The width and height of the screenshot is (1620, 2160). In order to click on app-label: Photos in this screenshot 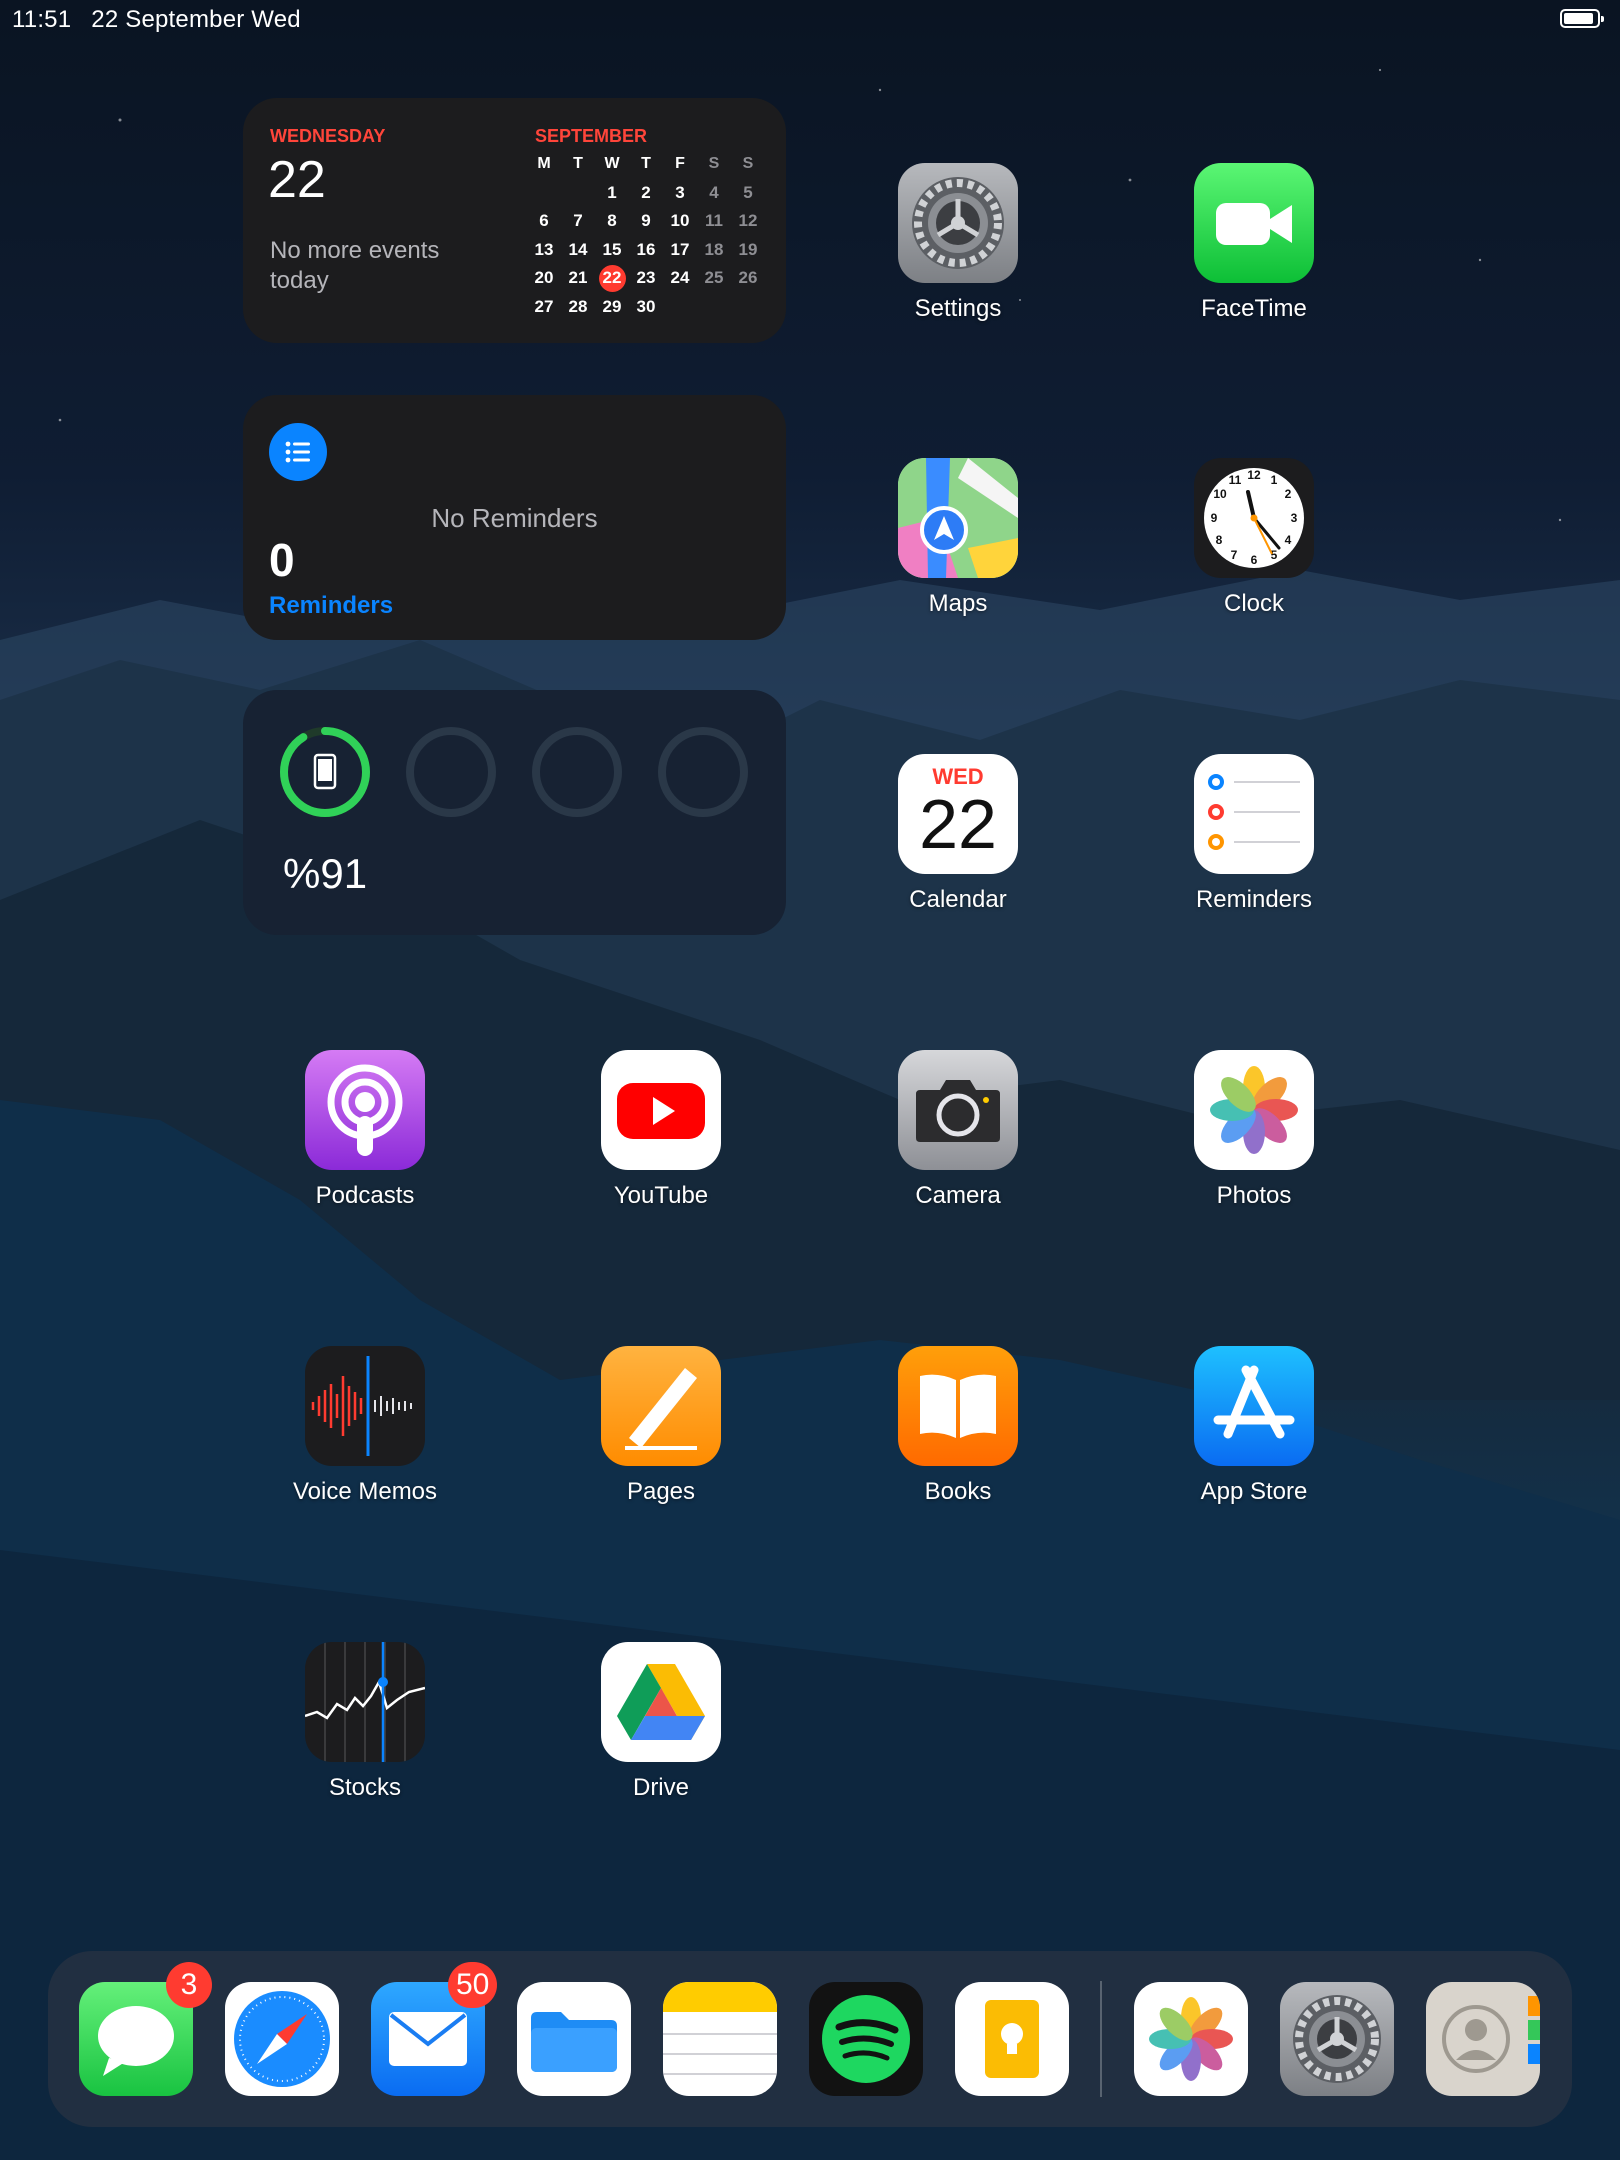, I will do `click(1254, 1195)`.